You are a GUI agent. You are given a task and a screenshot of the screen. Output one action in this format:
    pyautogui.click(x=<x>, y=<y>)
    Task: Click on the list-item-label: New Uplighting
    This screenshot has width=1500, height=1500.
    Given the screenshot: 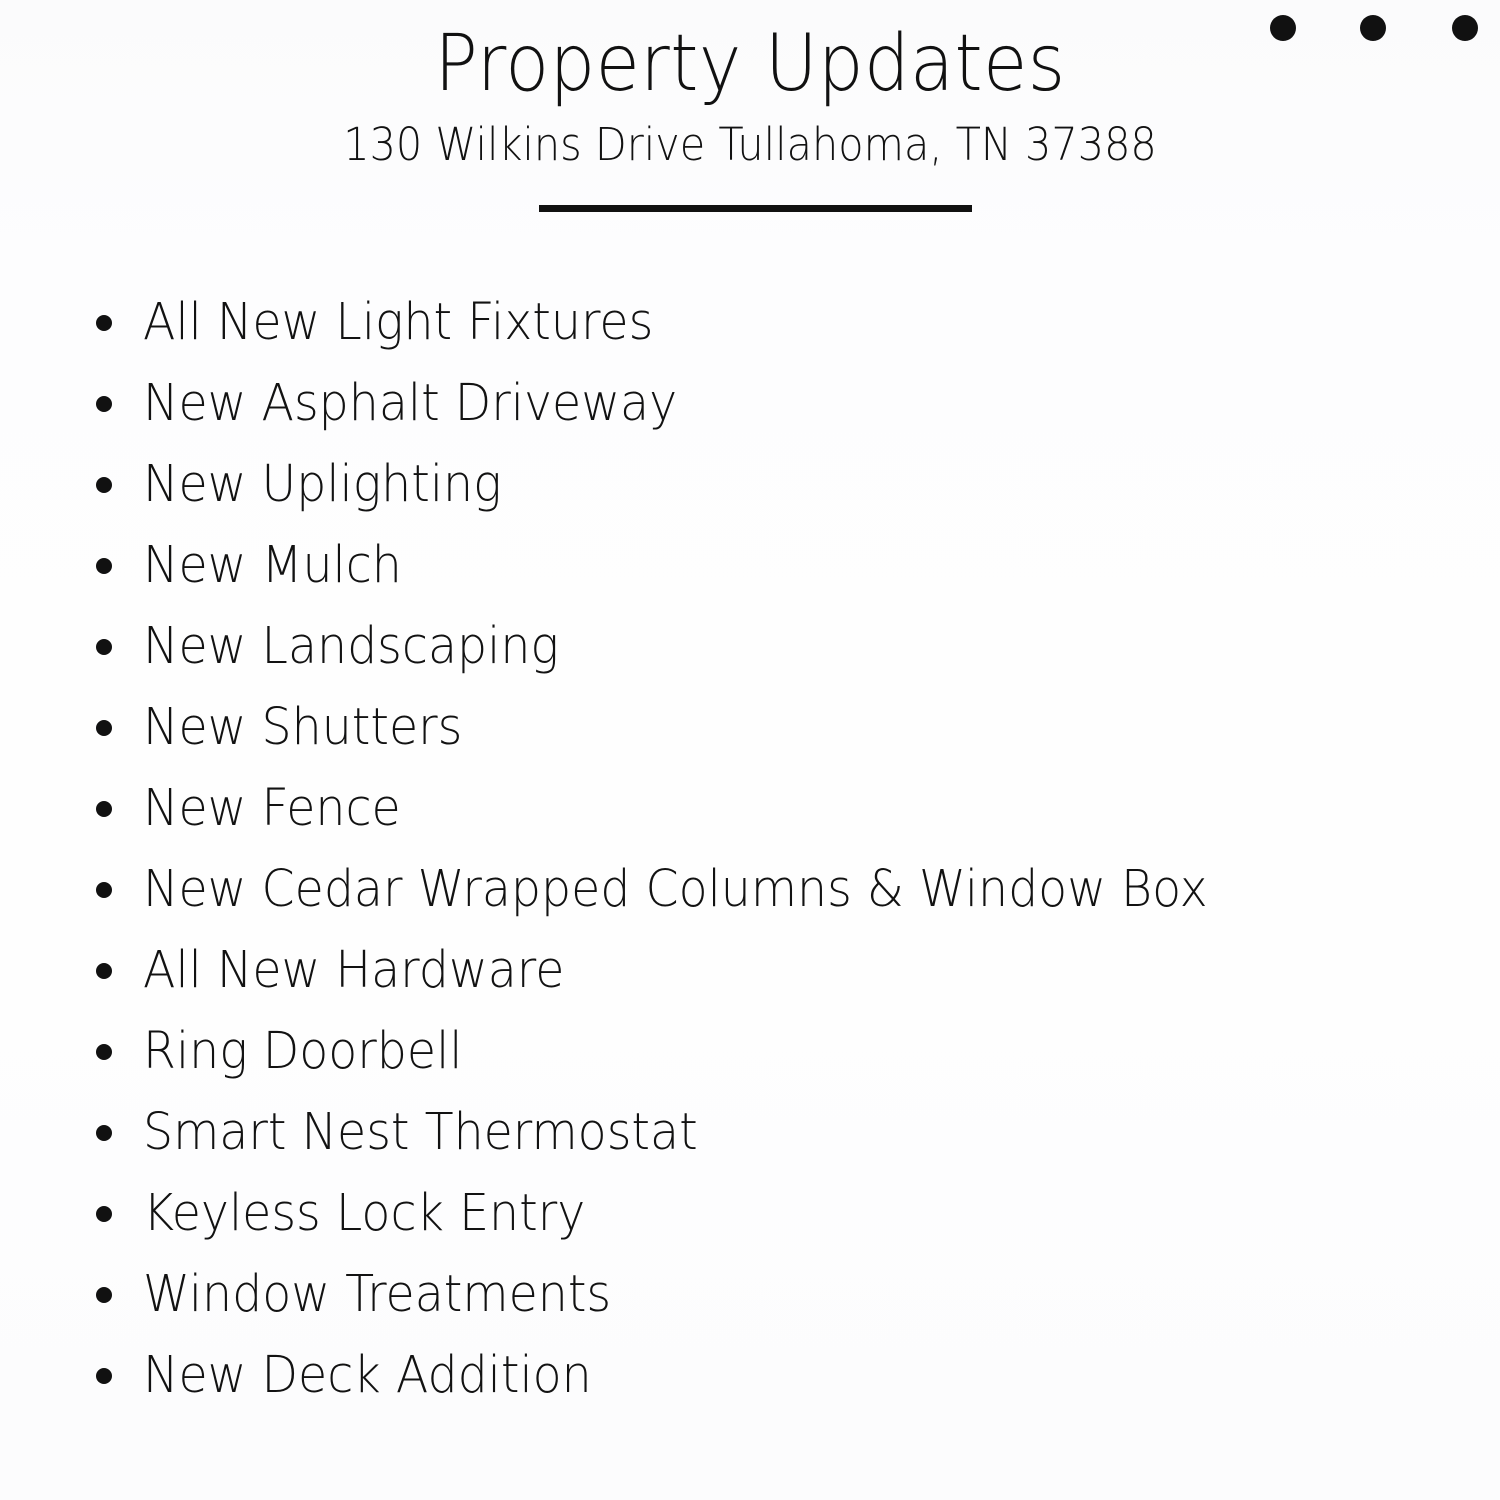 What is the action you would take?
    pyautogui.click(x=322, y=484)
    